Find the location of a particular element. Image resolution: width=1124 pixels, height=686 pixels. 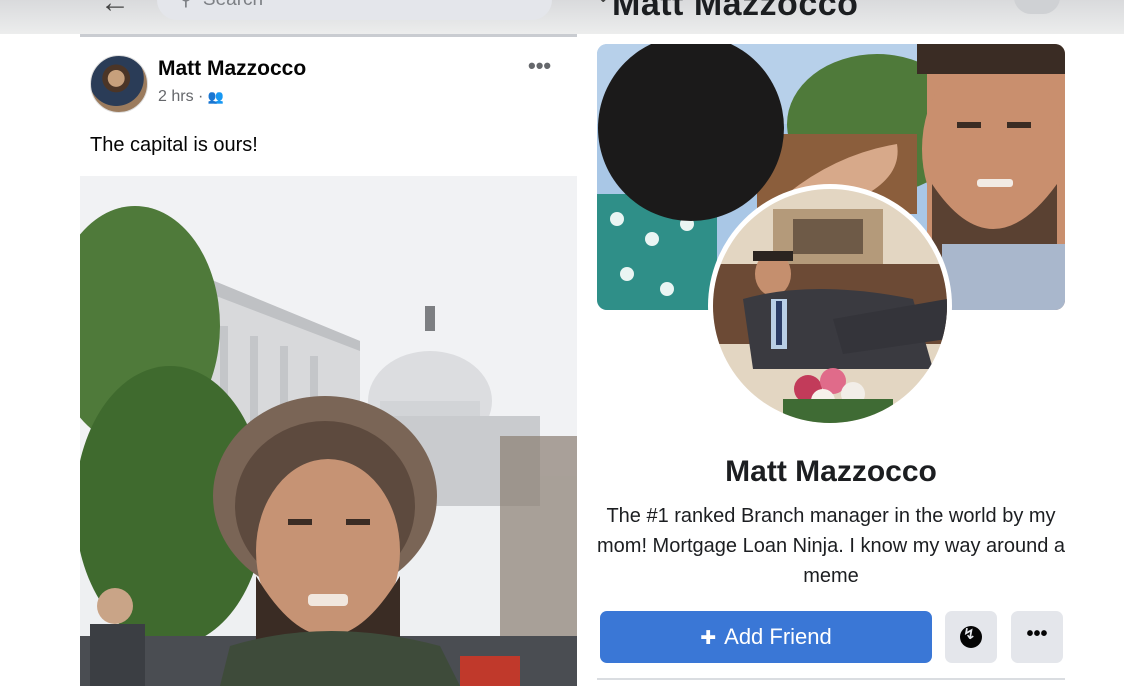

profile-name: Matt Mazzocco is located at coordinates (831, 471).